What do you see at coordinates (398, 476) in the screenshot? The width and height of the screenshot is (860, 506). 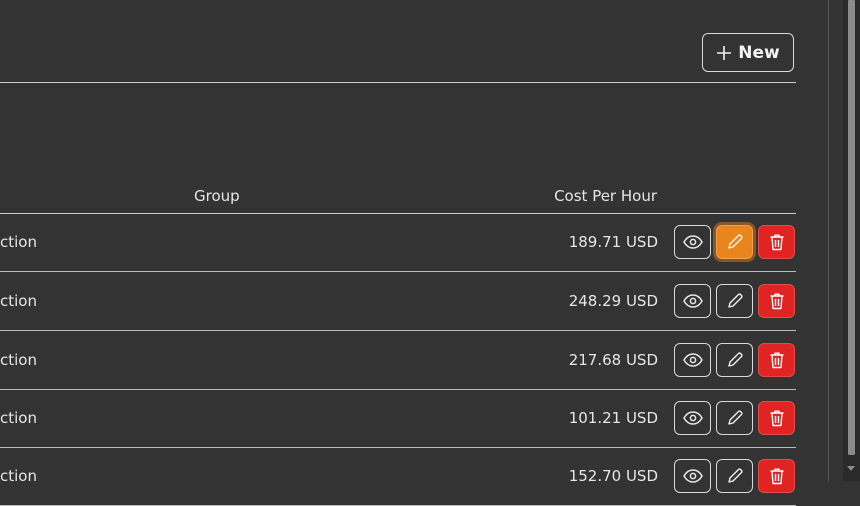 I see `table-row: ction 152.70 USD` at bounding box center [398, 476].